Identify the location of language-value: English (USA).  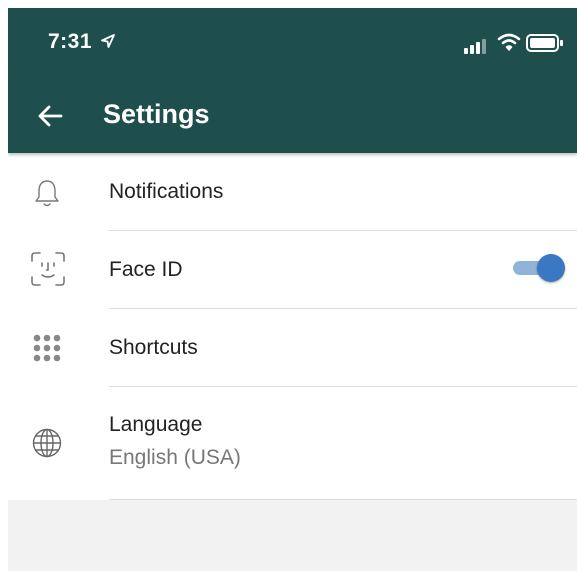
(175, 457).